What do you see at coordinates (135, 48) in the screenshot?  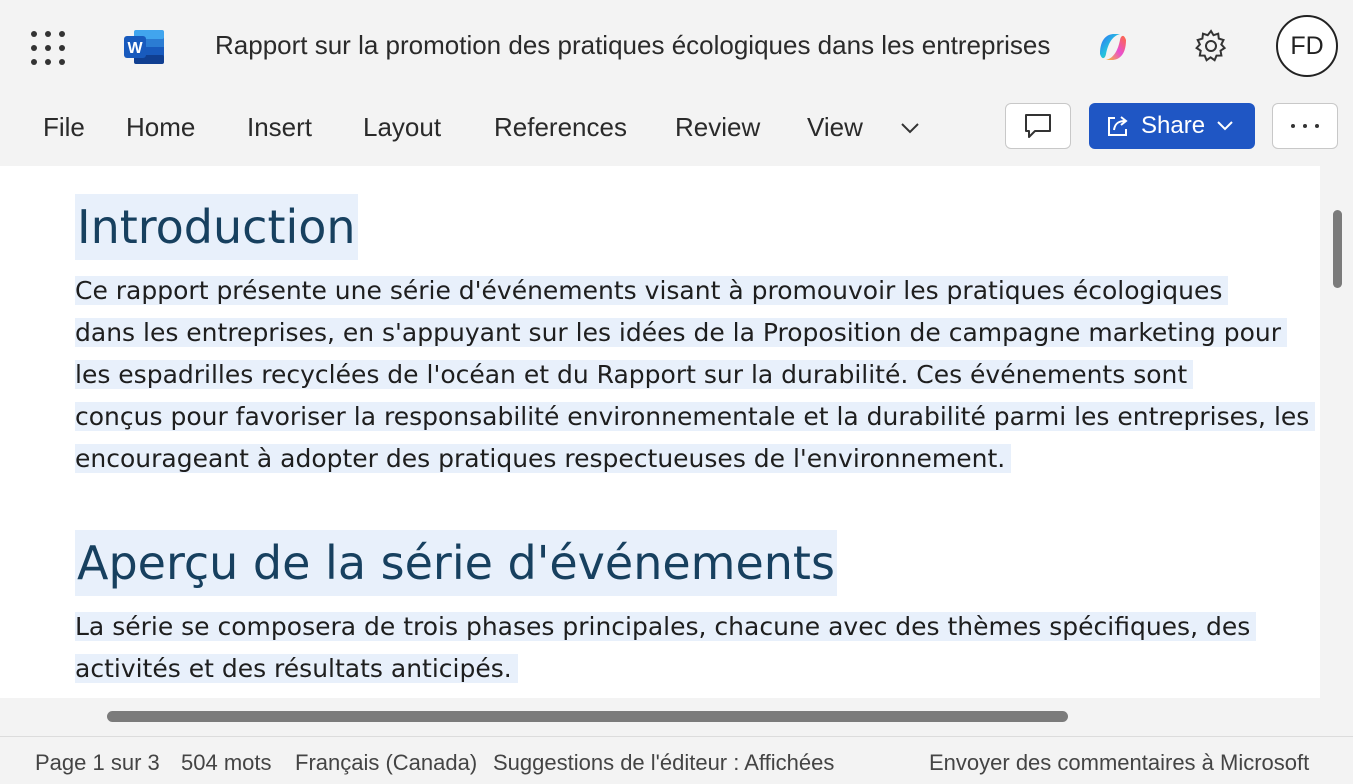 I see `svg-text: W` at bounding box center [135, 48].